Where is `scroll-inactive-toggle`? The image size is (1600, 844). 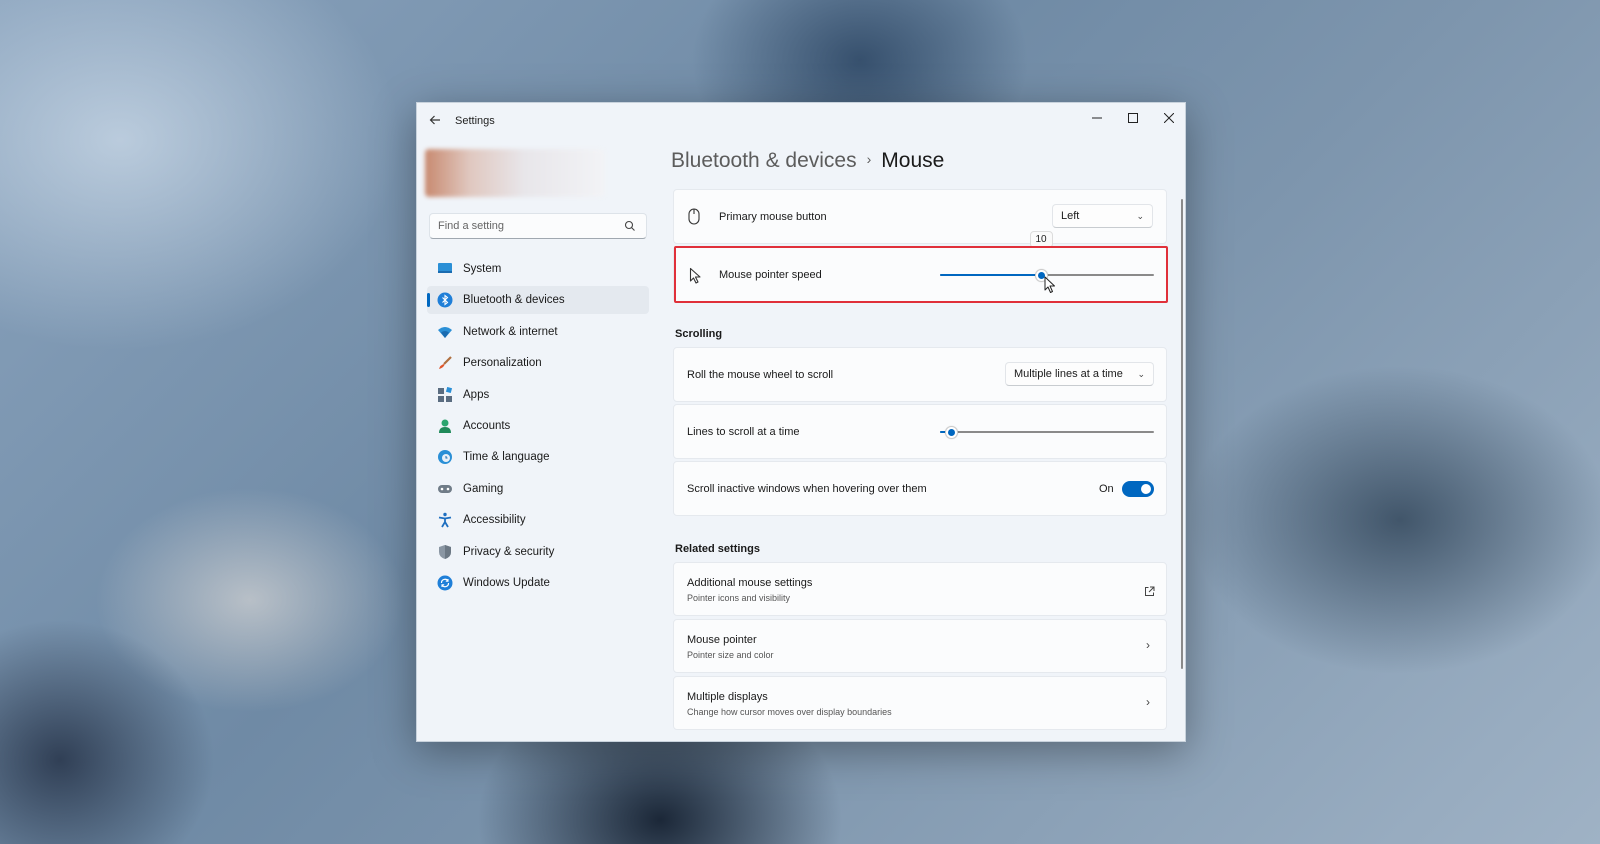 scroll-inactive-toggle is located at coordinates (1138, 489).